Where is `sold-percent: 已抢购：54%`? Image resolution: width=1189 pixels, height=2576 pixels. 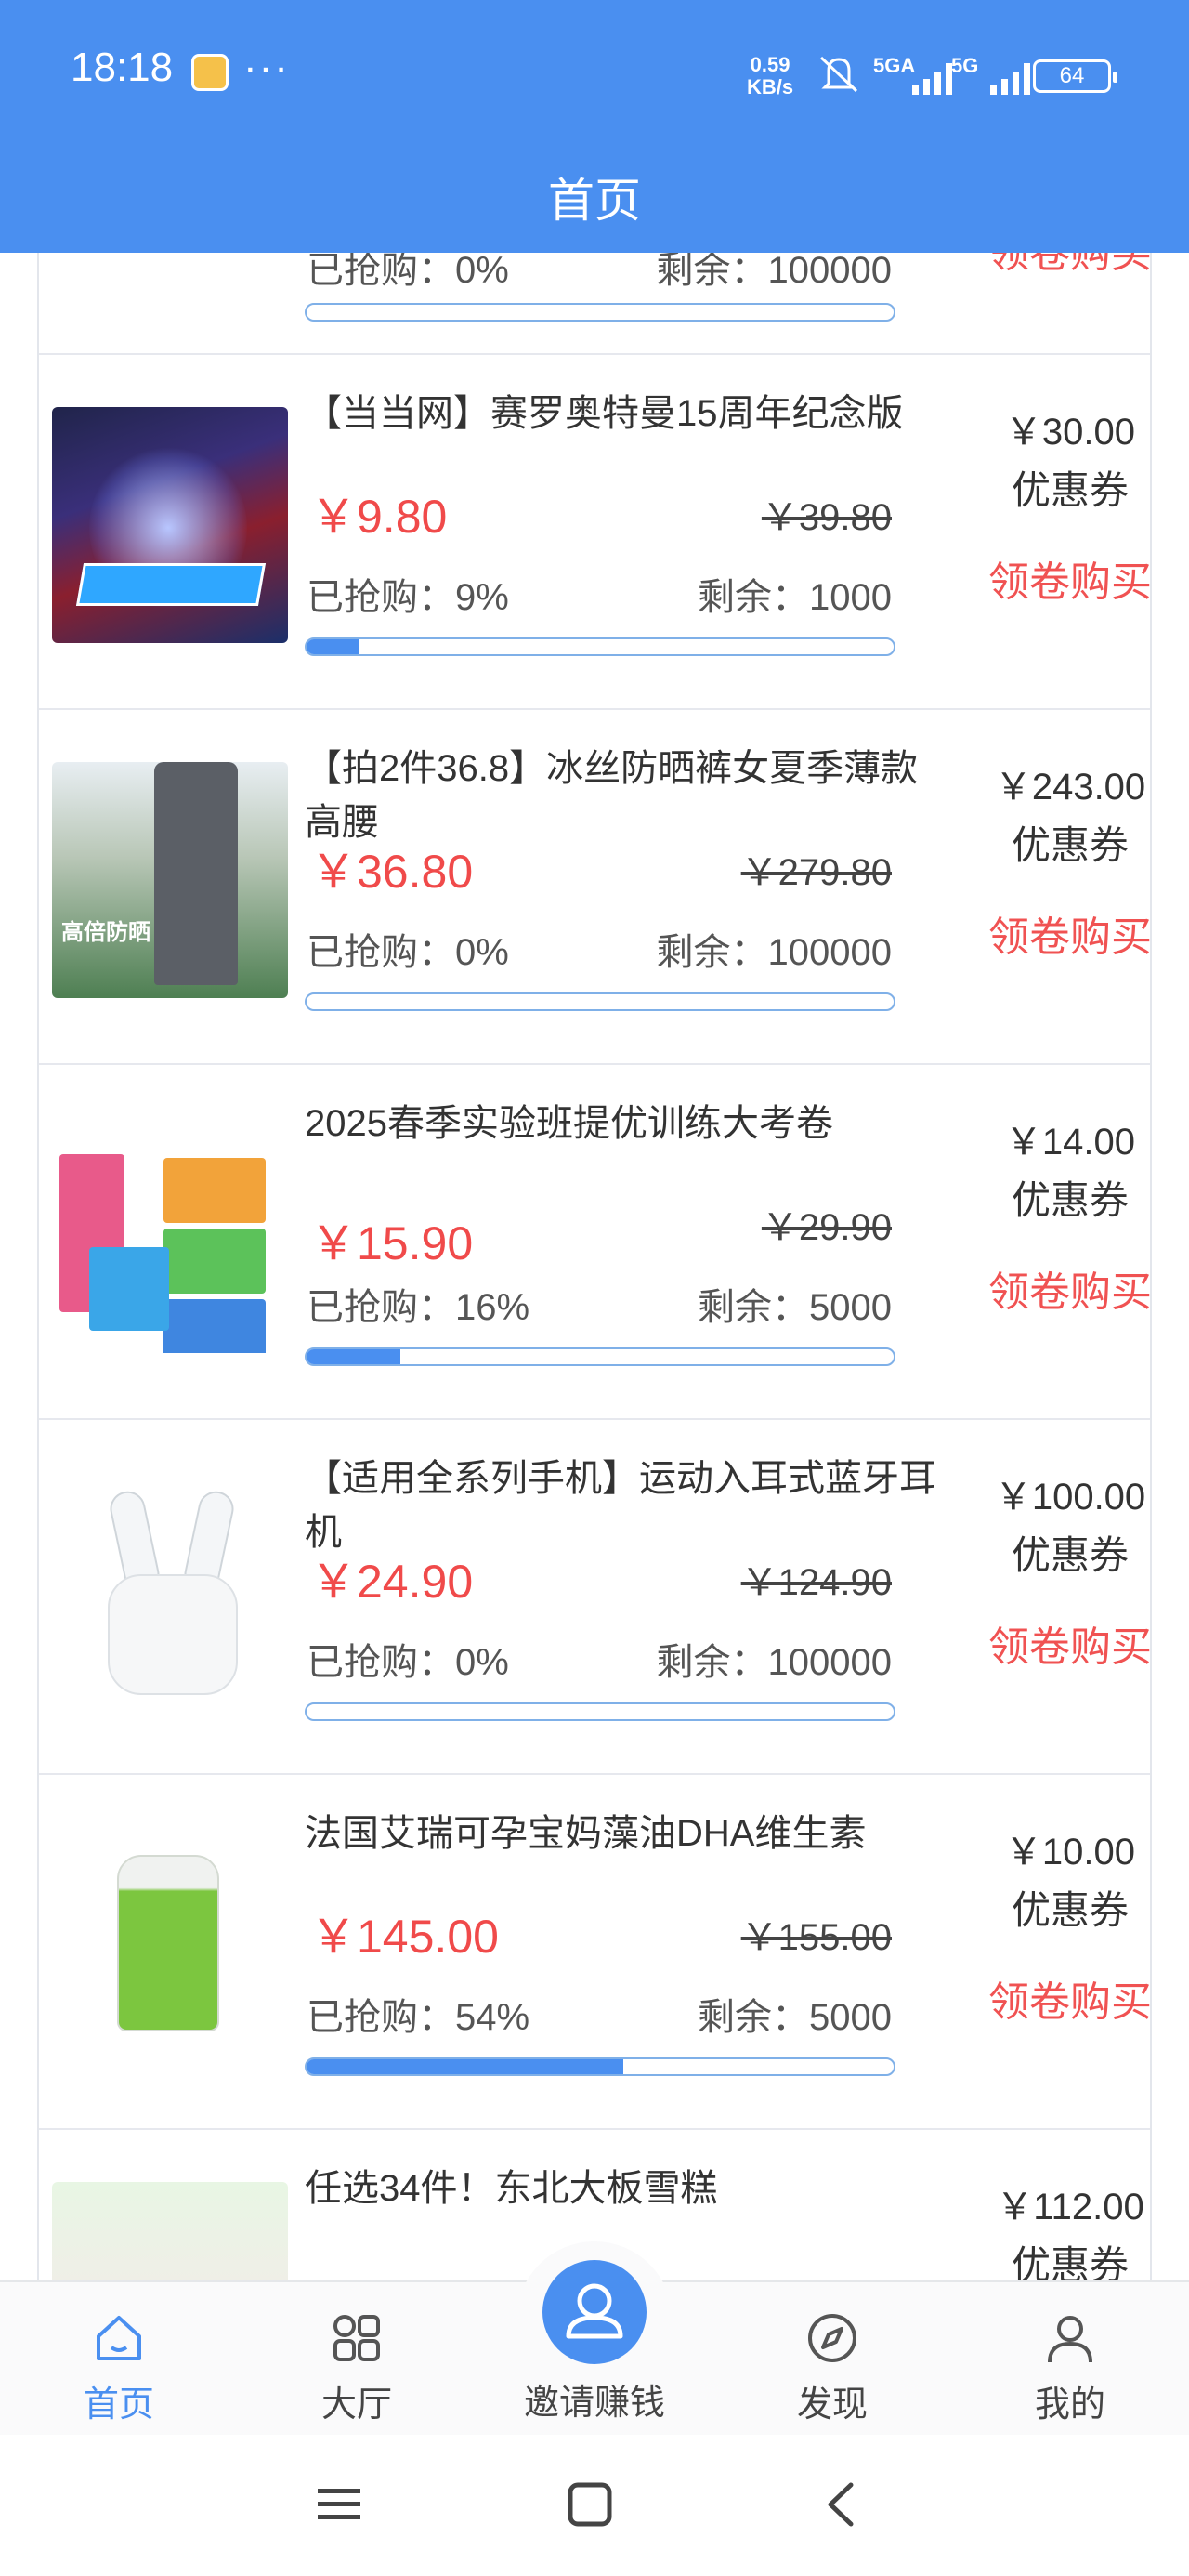
sold-percent: 已抢购：54% is located at coordinates (418, 2017).